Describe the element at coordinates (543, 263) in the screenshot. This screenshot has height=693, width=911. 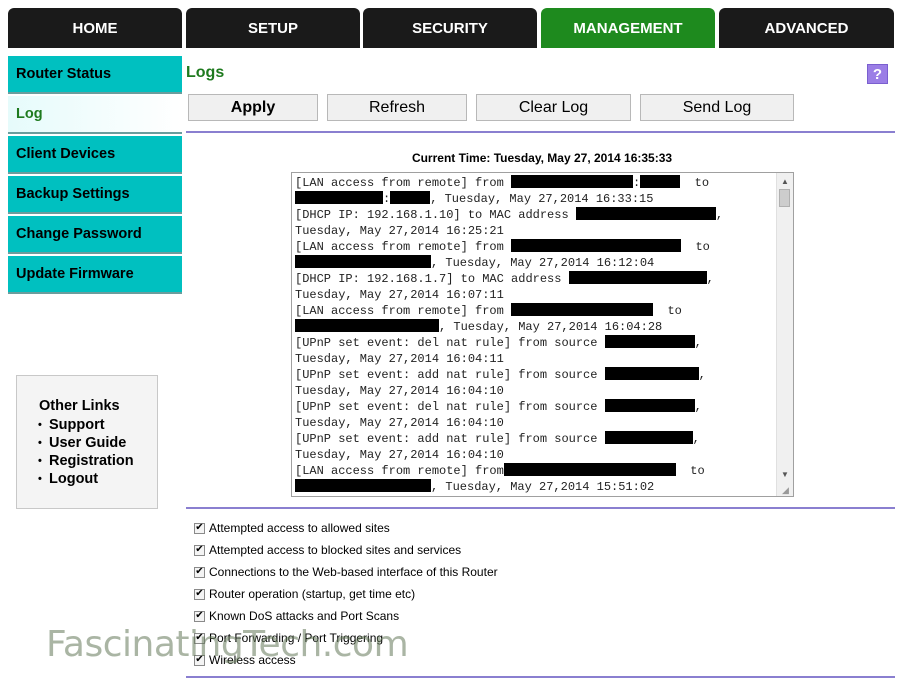
I see `log-line: , Tuesday, May 27,2014 16:12:04` at that location.